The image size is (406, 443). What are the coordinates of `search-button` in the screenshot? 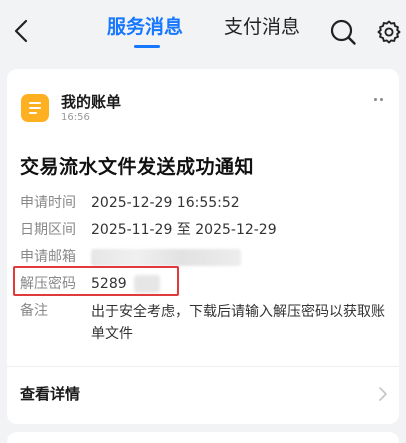 It's located at (343, 32).